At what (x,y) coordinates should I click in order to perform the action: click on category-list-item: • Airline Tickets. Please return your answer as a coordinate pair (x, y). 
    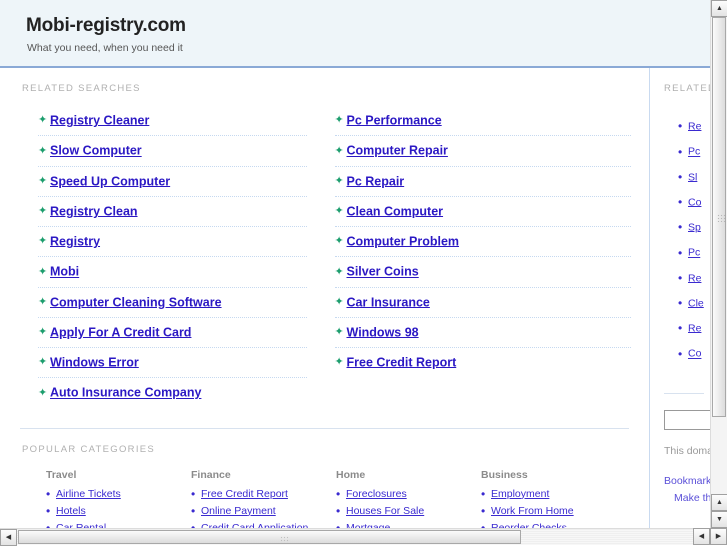
    Looking at the image, I should click on (118, 494).